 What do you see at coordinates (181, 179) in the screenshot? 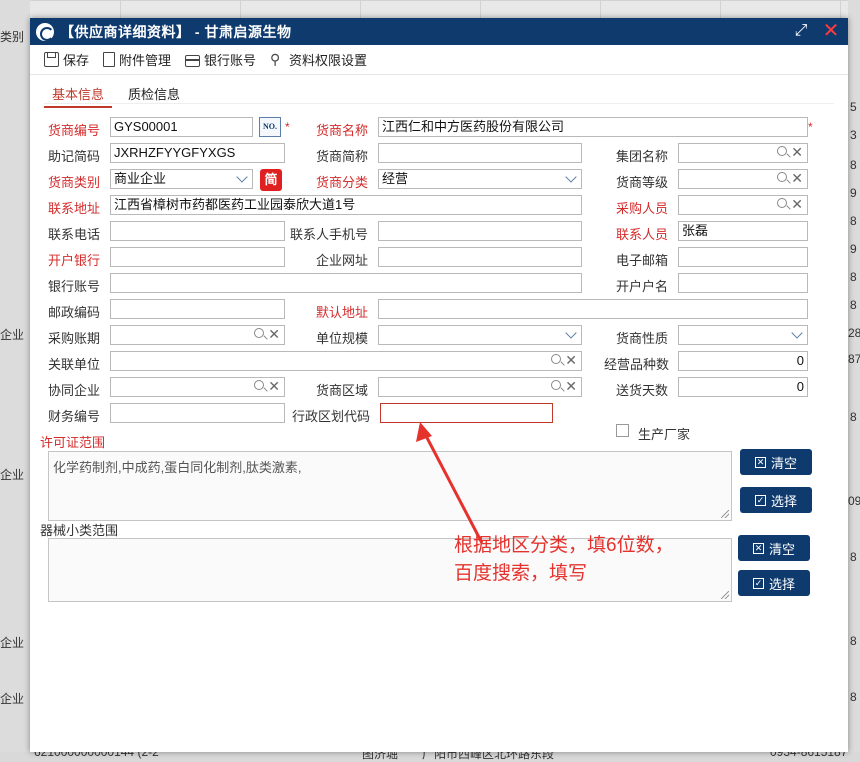
I see `supplier-type-select: 商业企业` at bounding box center [181, 179].